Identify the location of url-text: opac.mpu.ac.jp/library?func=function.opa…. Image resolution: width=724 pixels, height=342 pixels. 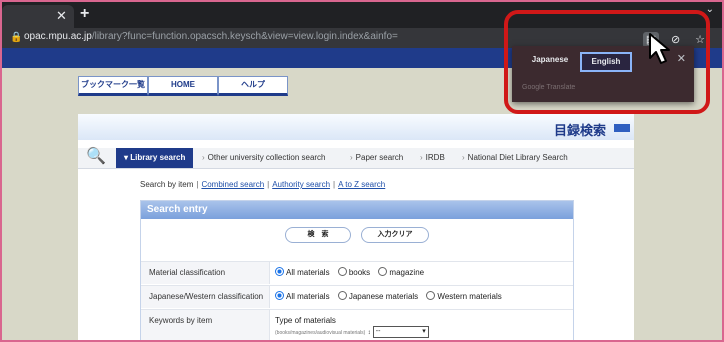
(211, 36).